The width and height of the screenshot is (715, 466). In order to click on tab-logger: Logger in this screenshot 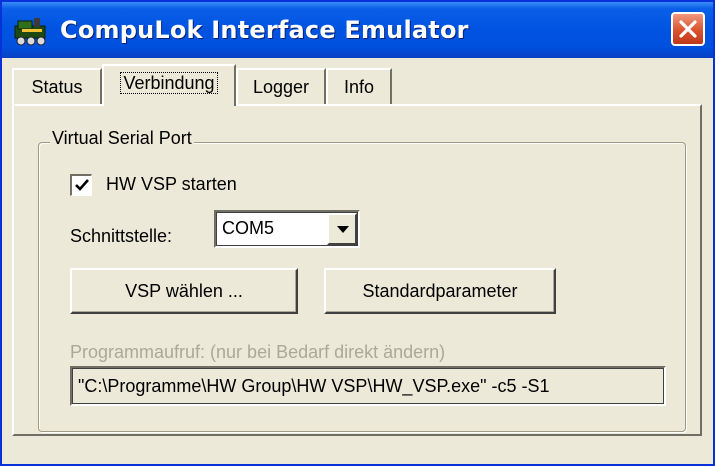, I will do `click(281, 86)`.